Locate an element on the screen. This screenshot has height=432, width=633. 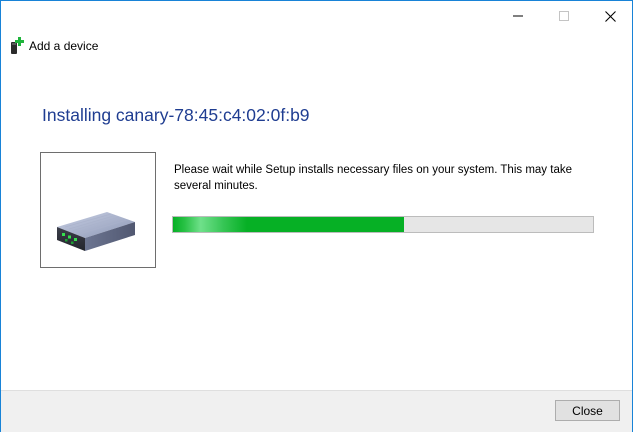
device-image-frame is located at coordinates (98, 210).